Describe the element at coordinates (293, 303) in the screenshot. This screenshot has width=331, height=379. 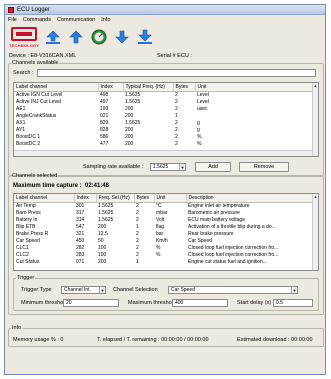
I see `start-delay-input: 0.5` at that location.